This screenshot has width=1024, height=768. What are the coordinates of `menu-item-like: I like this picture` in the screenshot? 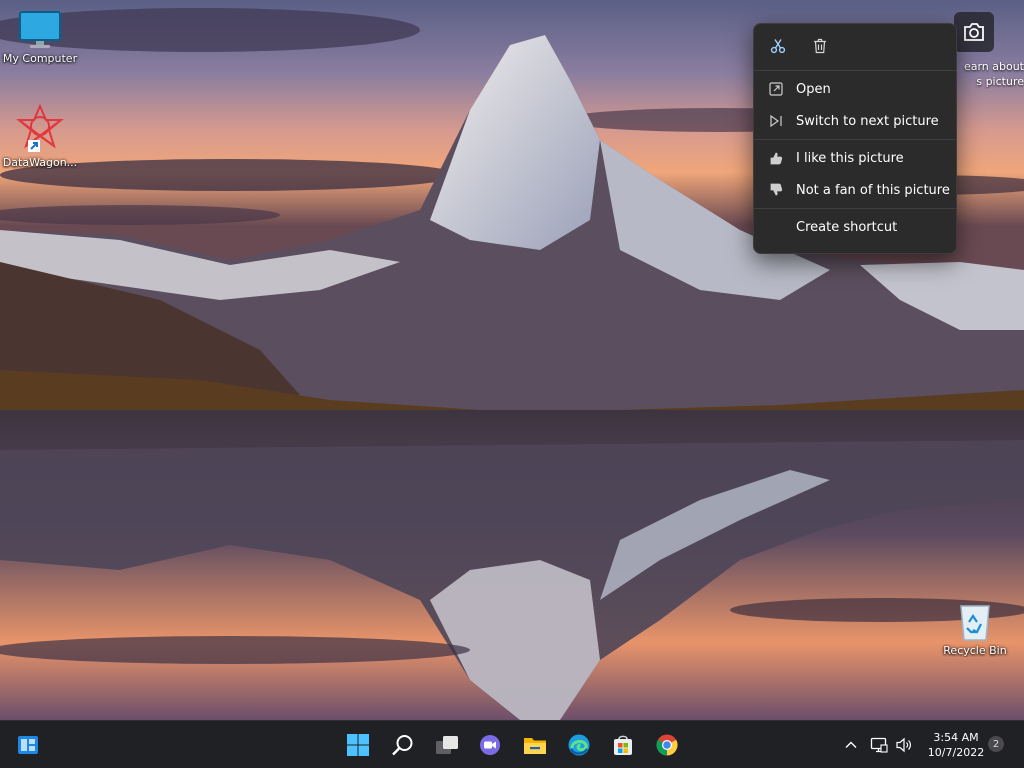 It's located at (855, 158).